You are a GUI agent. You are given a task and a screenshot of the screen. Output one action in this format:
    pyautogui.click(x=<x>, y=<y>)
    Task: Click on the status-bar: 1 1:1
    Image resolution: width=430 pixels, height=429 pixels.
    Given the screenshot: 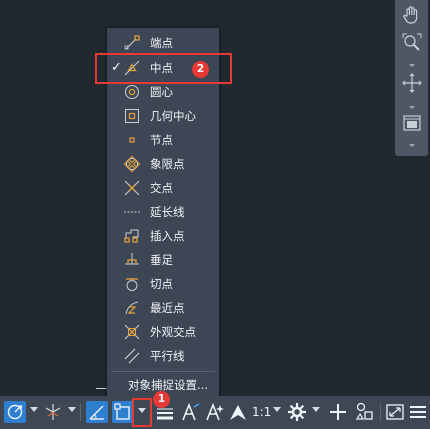 What is the action you would take?
    pyautogui.click(x=215, y=410)
    